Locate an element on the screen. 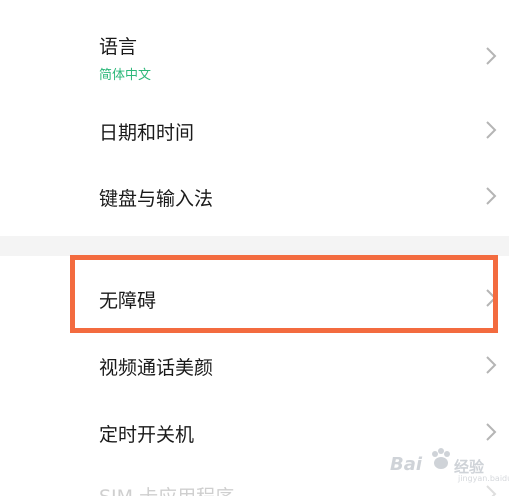 This screenshot has width=509, height=496. settings-item-label: 键盘与输入法 is located at coordinates (156, 199).